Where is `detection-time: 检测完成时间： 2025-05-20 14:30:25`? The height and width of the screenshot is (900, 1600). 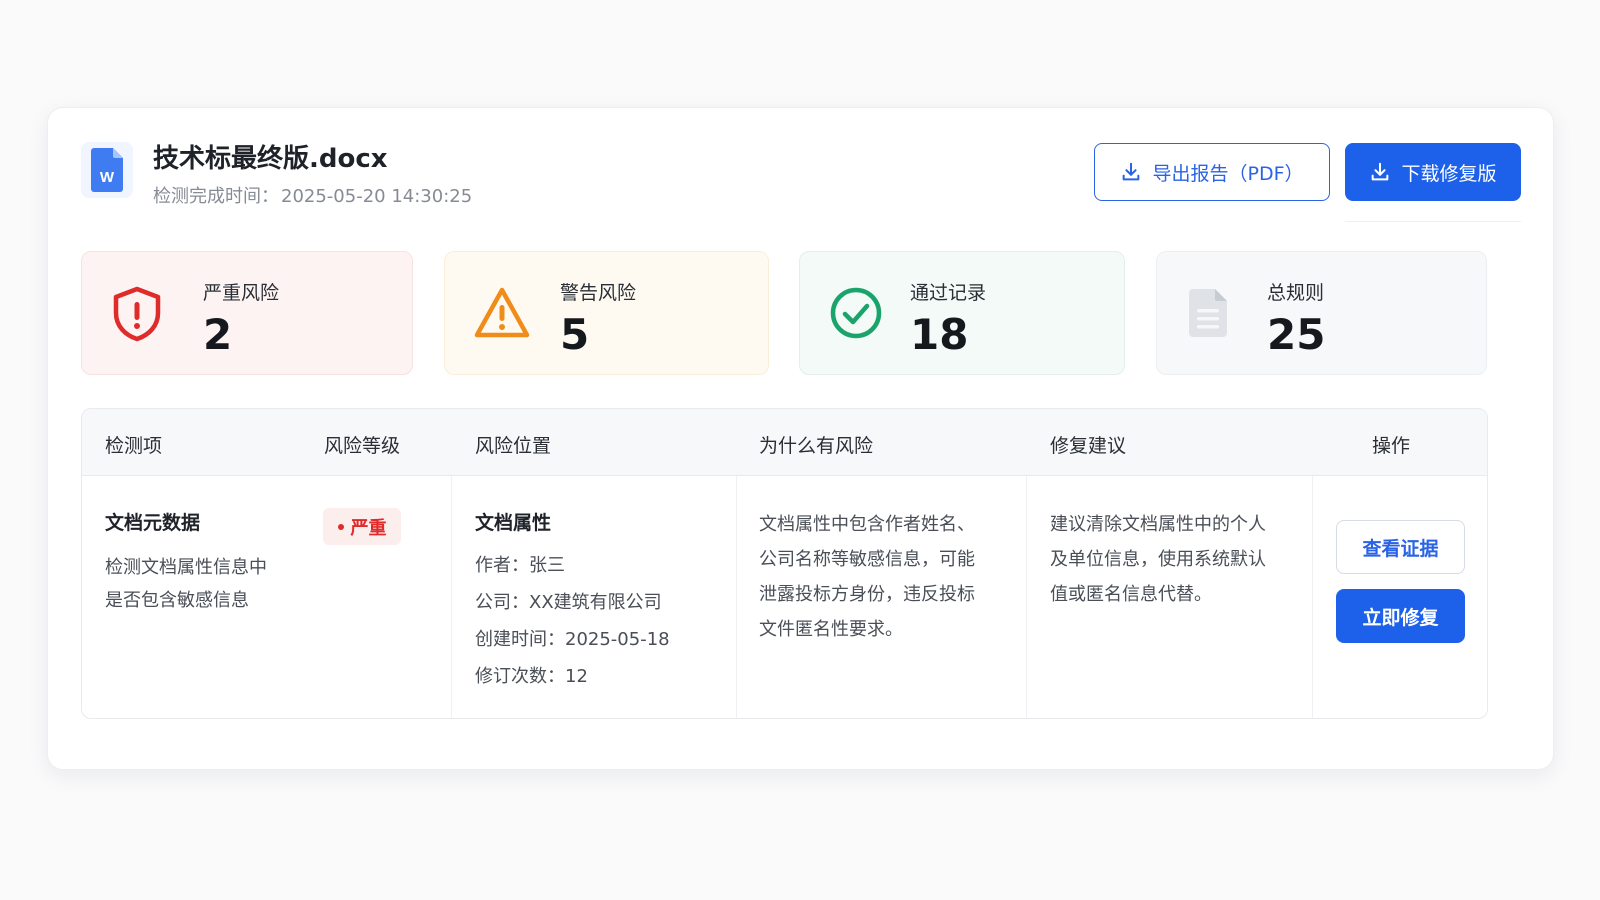
detection-time: 检测完成时间： 2025-05-20 14:30:25 is located at coordinates (313, 195).